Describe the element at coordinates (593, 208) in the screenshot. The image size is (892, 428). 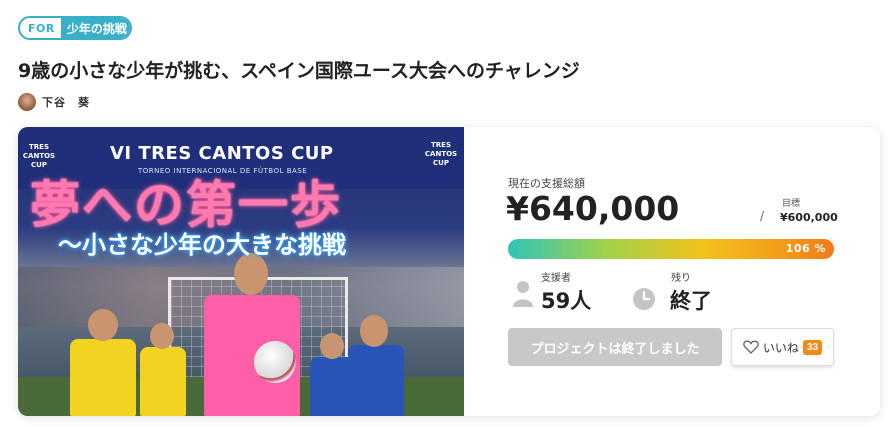
I see `total-amount: ¥640,000` at that location.